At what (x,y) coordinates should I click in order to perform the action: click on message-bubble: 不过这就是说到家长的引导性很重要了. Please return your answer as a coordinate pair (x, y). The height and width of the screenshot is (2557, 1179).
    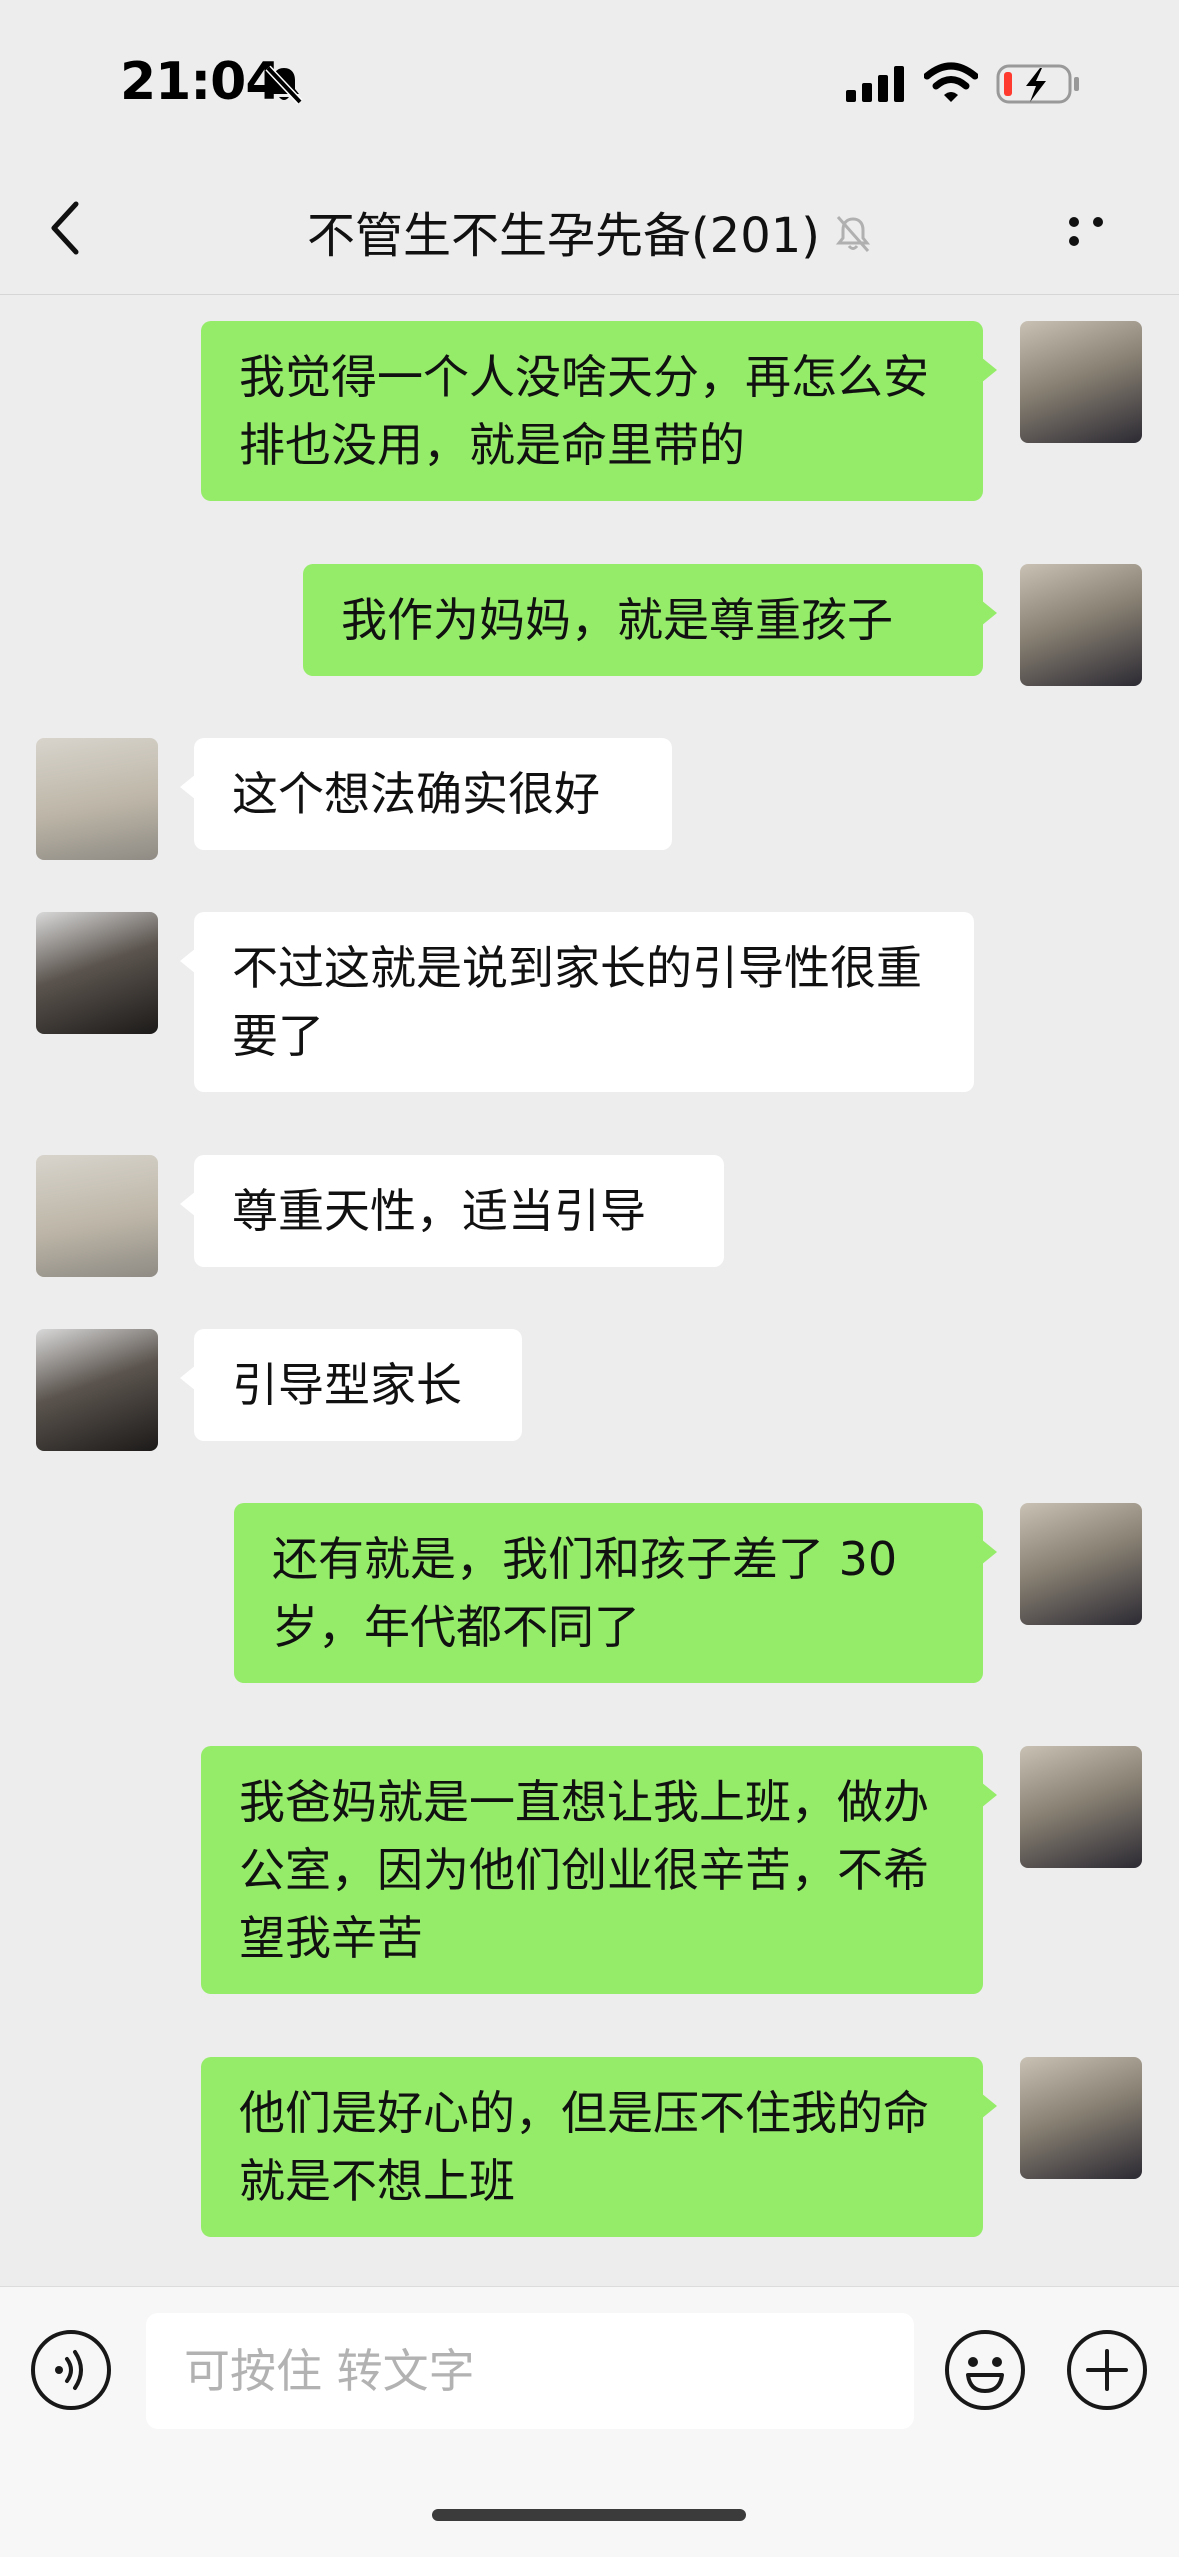
    Looking at the image, I should click on (577, 1002).